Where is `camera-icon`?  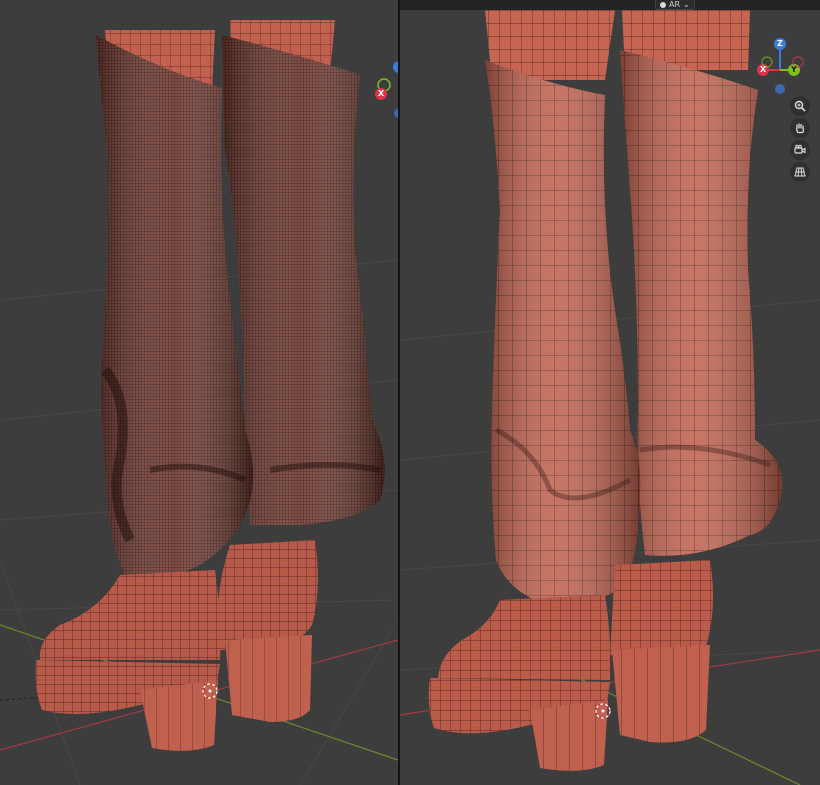 camera-icon is located at coordinates (800, 150).